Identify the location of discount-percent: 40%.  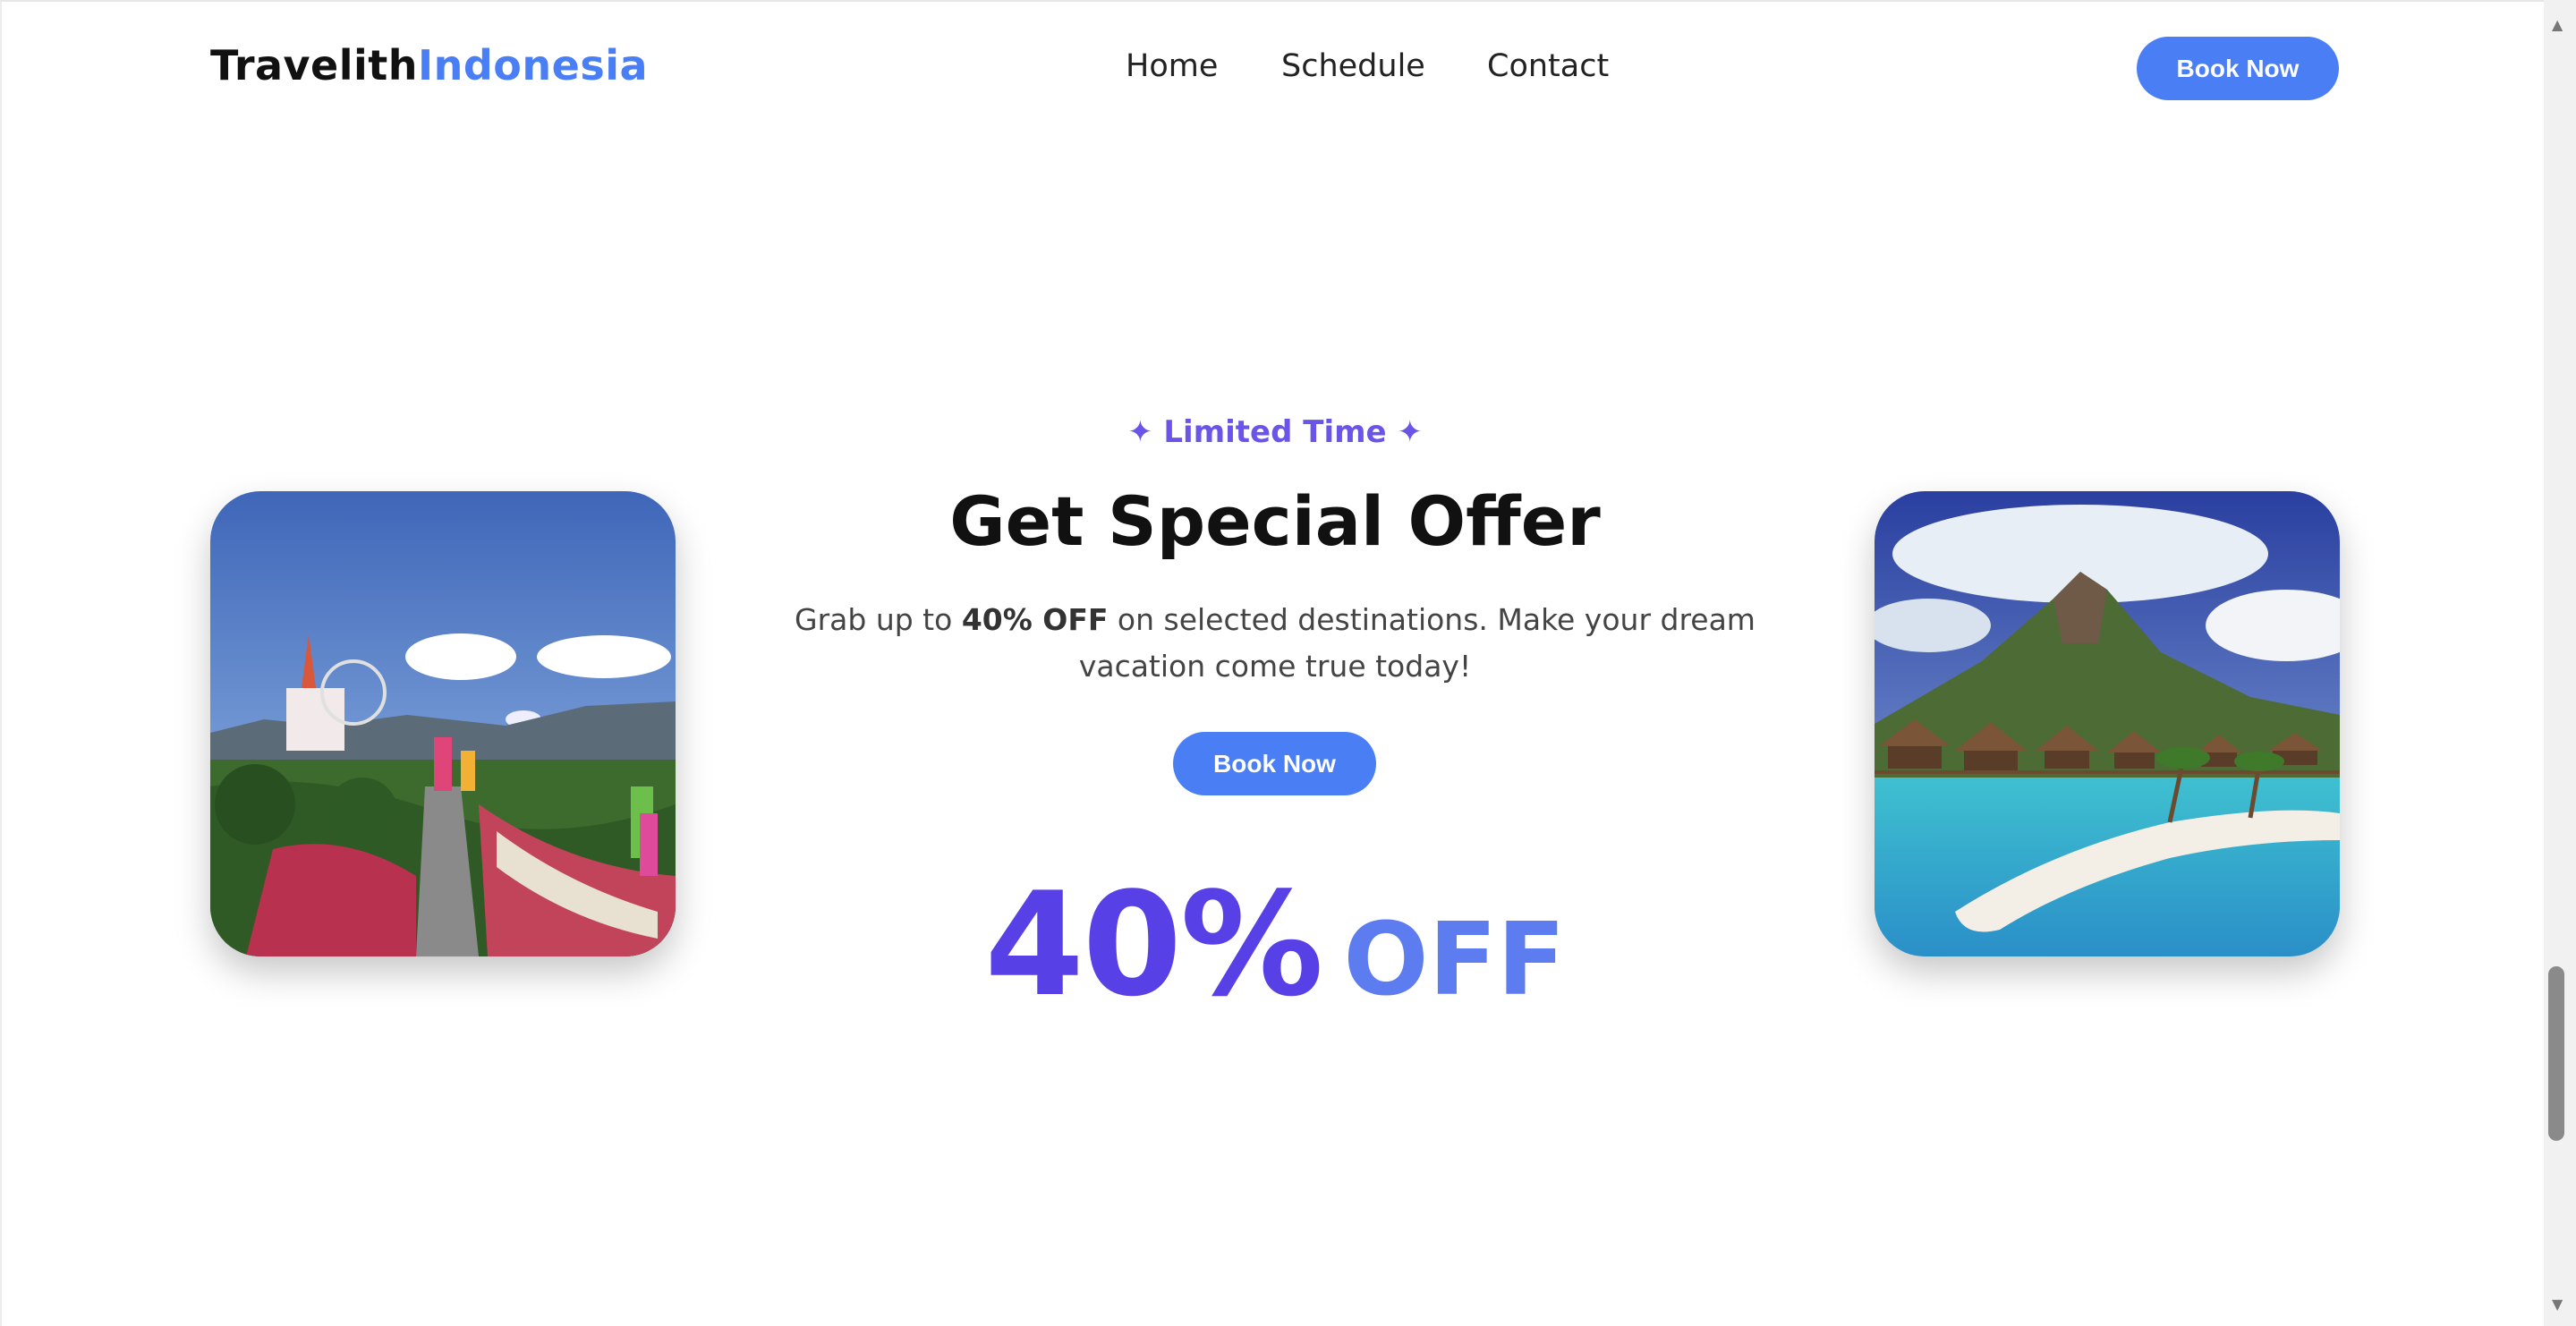
(1153, 945).